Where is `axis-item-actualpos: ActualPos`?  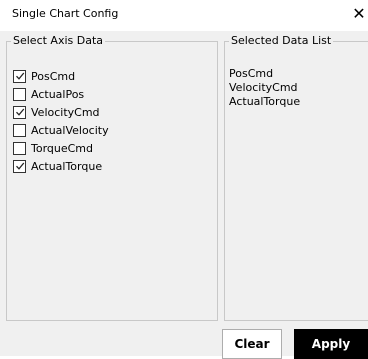
axis-item-actualpos: ActualPos is located at coordinates (61, 94).